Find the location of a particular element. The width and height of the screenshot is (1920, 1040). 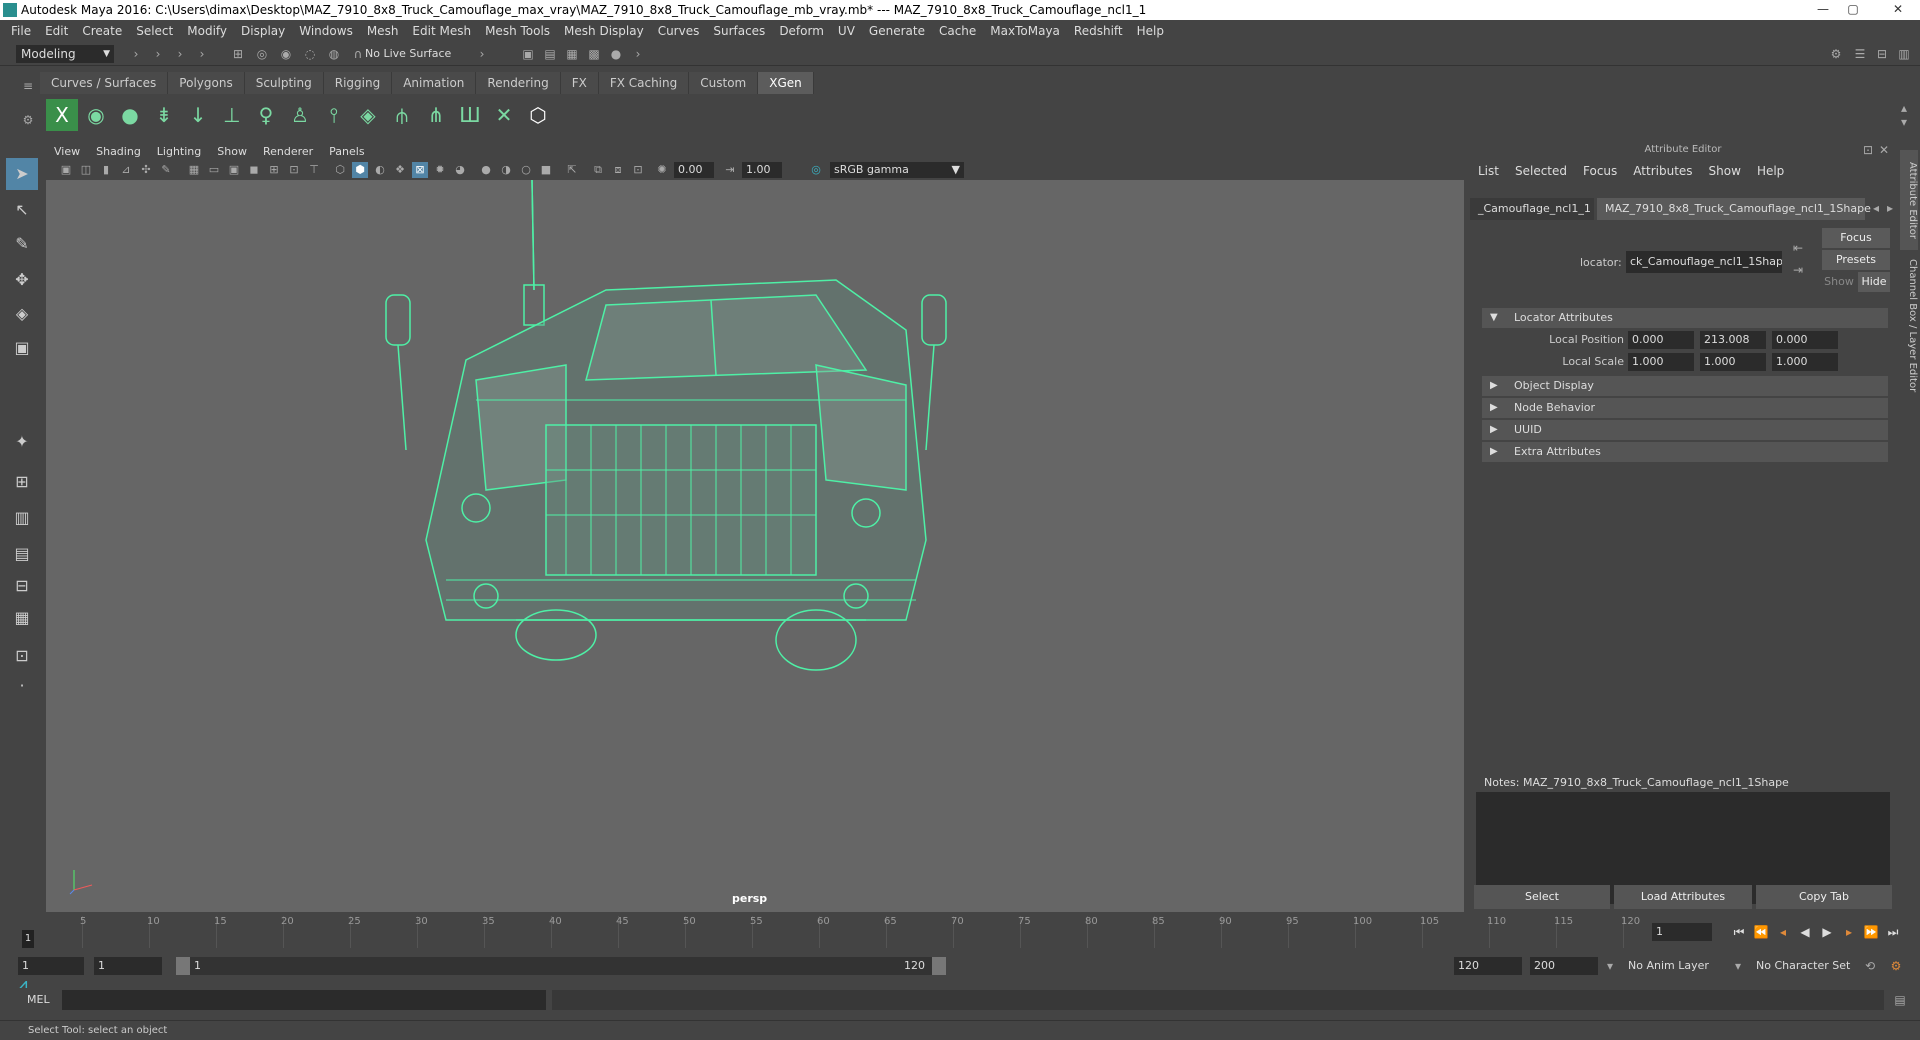

playback-range-bar: 1 120 is located at coordinates (561, 966).